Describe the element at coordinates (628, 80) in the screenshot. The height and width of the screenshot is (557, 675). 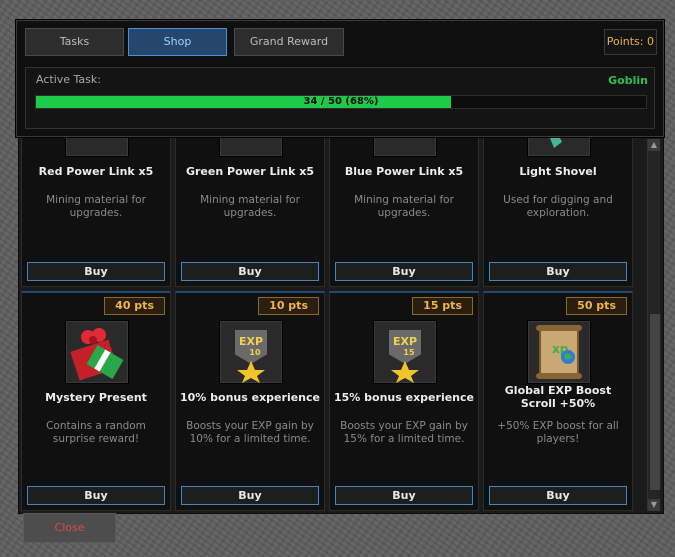
I see `task-monster-name: Goblin` at that location.